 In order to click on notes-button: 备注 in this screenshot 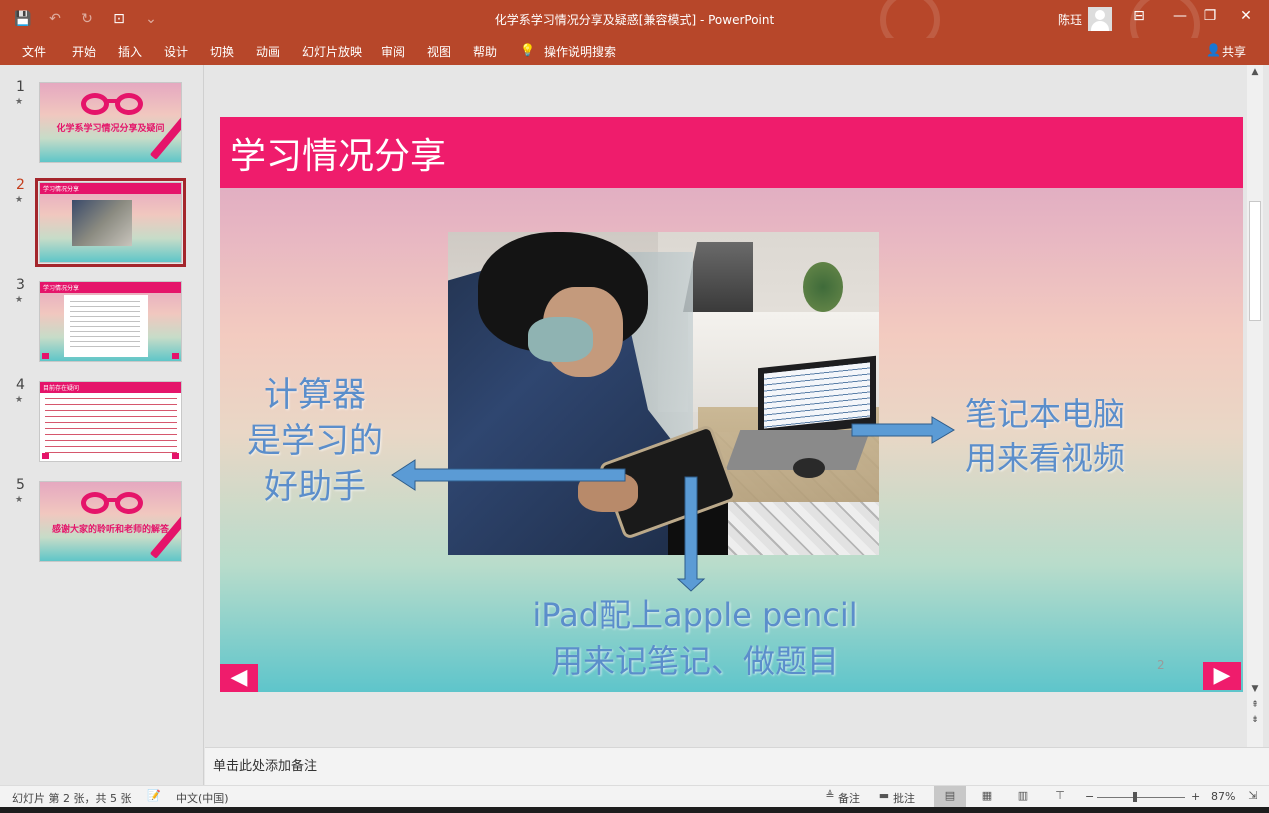, I will do `click(849, 798)`.